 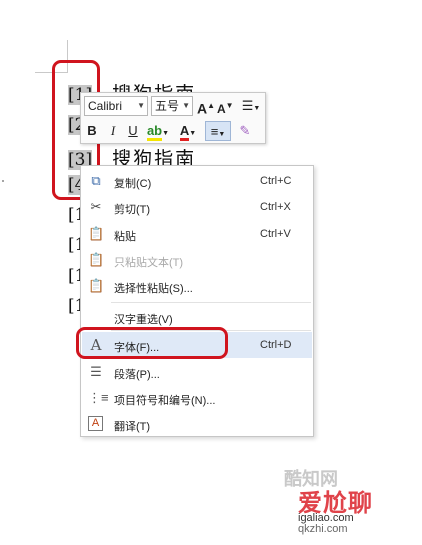 I want to click on bold-button: B, so click(x=92, y=131).